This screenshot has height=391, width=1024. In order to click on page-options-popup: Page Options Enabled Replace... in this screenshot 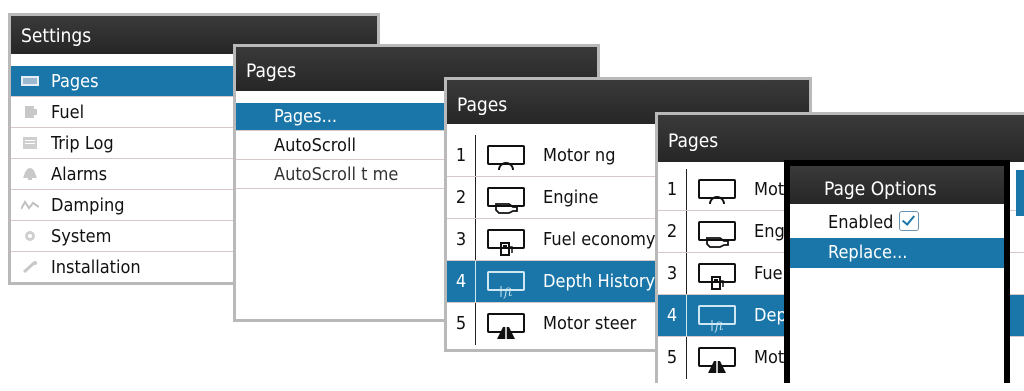, I will do `click(897, 271)`.